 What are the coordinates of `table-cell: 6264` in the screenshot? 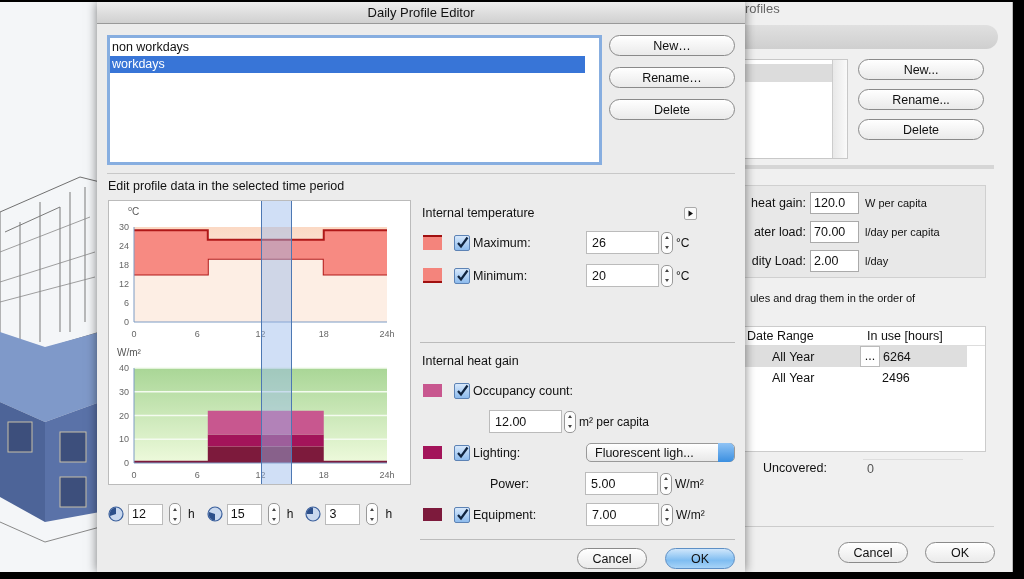 It's located at (897, 356).